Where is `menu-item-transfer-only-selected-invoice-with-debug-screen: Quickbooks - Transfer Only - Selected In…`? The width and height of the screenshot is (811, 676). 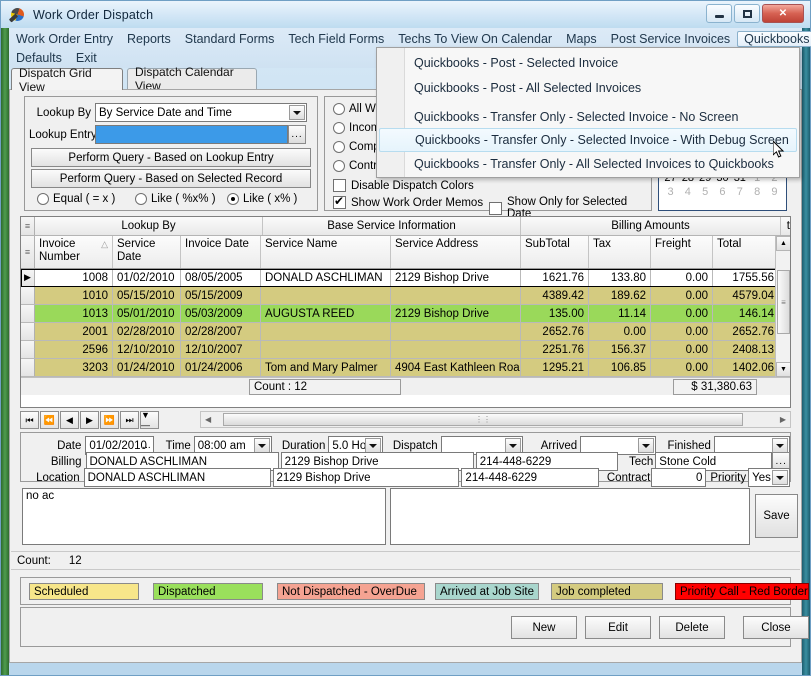
menu-item-transfer-only-selected-invoice-with-debug-screen: Quickbooks - Transfer Only - Selected In… is located at coordinates (588, 140).